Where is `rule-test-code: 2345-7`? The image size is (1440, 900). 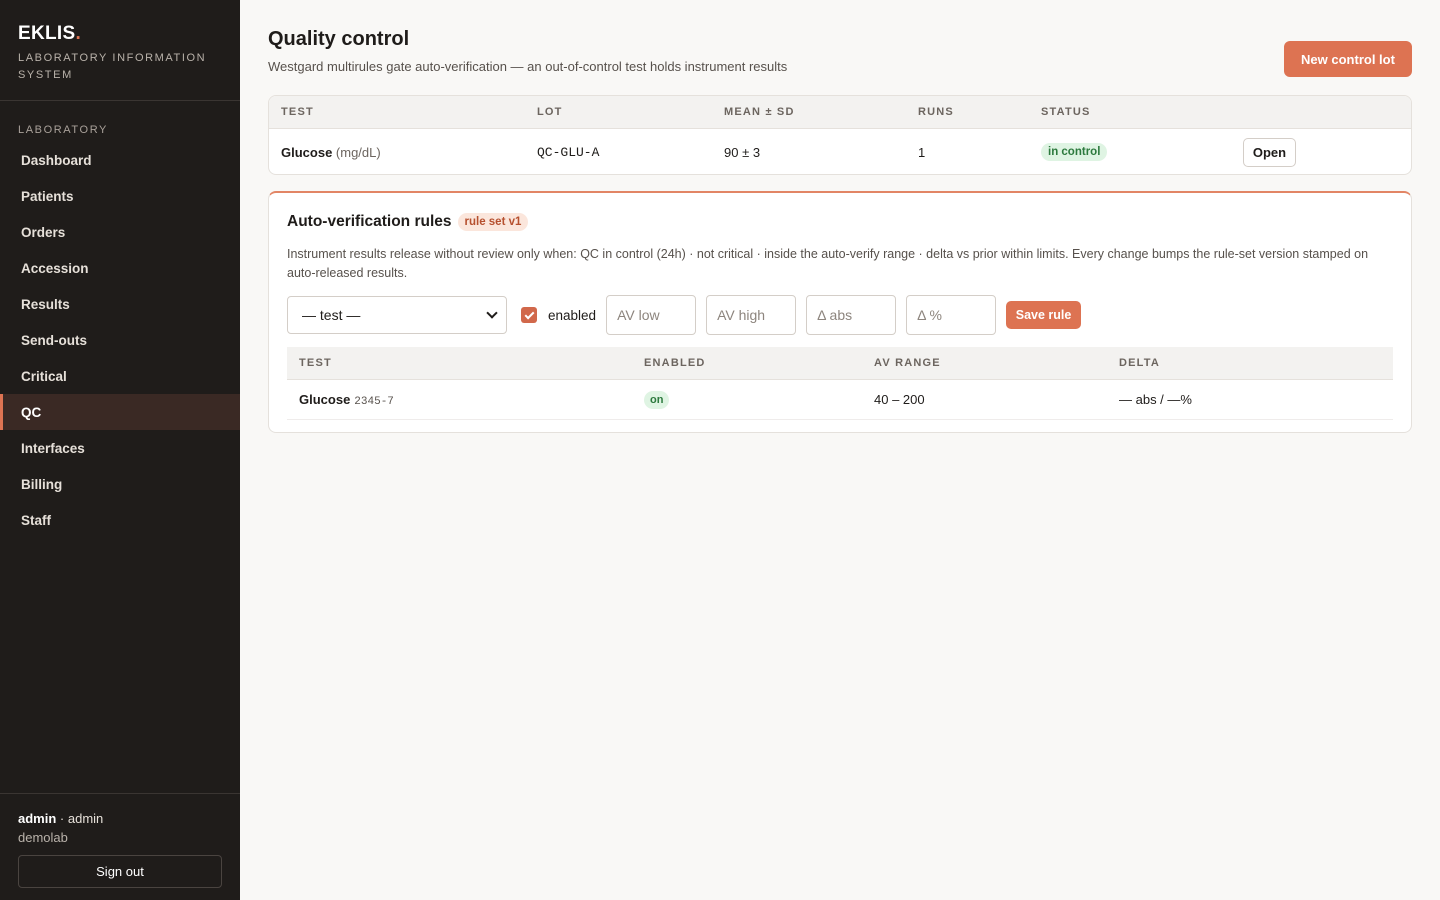
rule-test-code: 2345-7 is located at coordinates (374, 401).